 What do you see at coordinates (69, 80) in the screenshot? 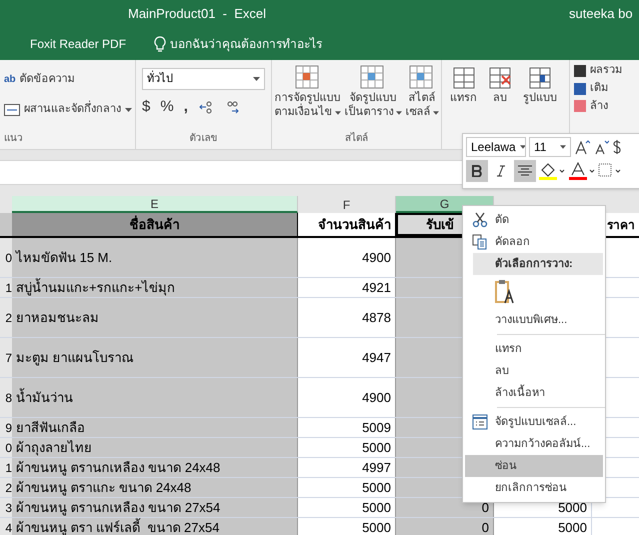
I see `wrap-text-button: ab ตัดข้อความ` at bounding box center [69, 80].